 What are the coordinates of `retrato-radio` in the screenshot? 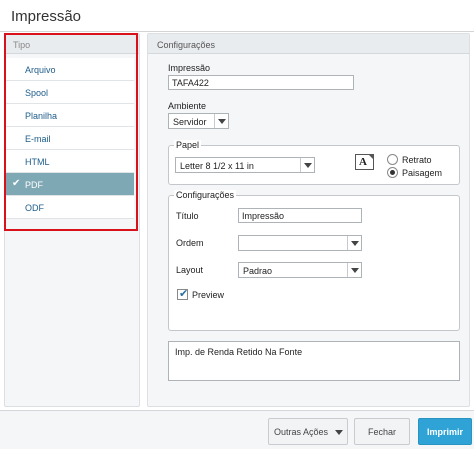 It's located at (392, 159).